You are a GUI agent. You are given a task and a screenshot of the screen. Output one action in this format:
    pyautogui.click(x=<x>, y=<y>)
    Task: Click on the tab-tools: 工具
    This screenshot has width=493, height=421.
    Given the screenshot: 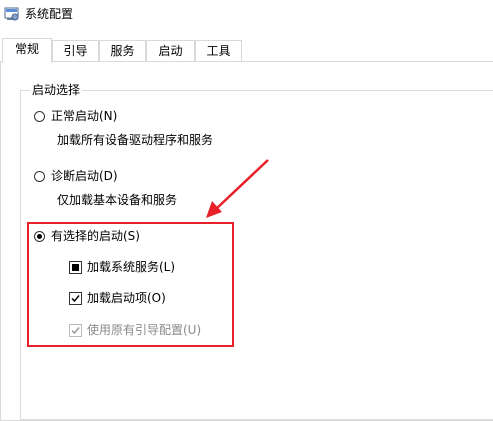 What is the action you would take?
    pyautogui.click(x=218, y=50)
    